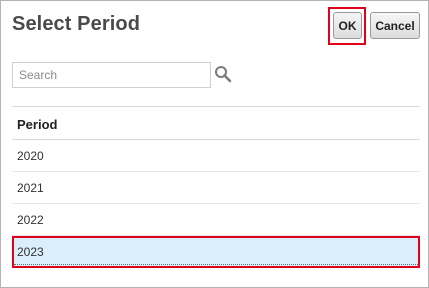 The image size is (429, 288). What do you see at coordinates (216, 123) in the screenshot?
I see `table-header: Period` at bounding box center [216, 123].